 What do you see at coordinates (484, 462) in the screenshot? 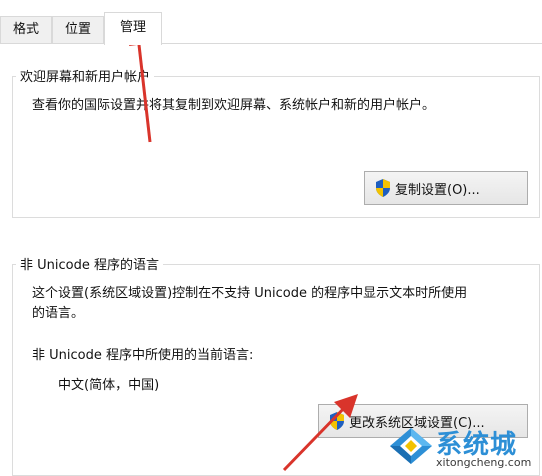
I see `watermark-url: xitongcheng.com` at bounding box center [484, 462].